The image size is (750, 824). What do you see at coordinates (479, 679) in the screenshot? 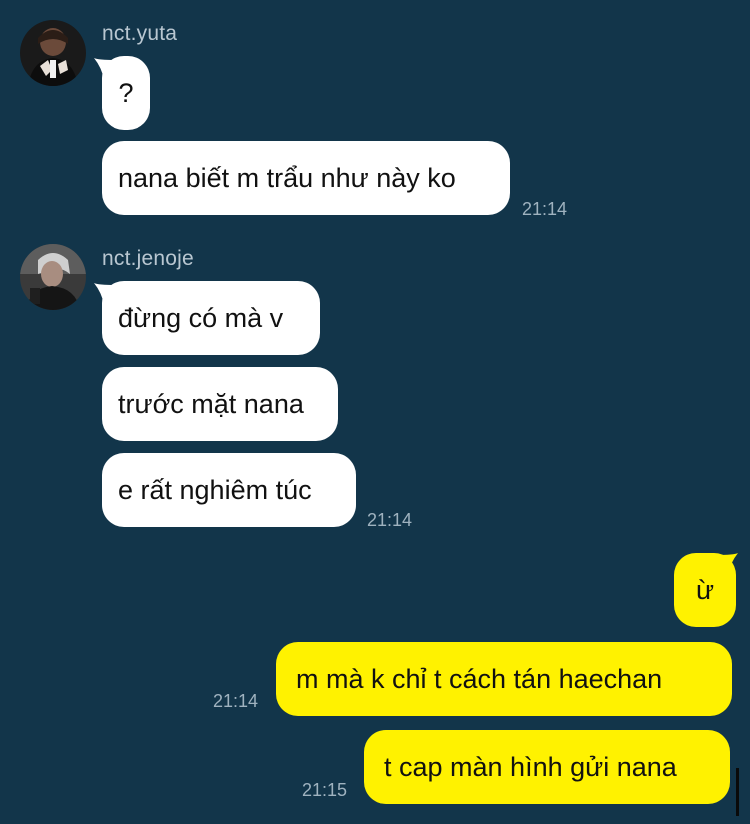
I see `message-text: m mà k chỉ t cách tán haechan` at bounding box center [479, 679].